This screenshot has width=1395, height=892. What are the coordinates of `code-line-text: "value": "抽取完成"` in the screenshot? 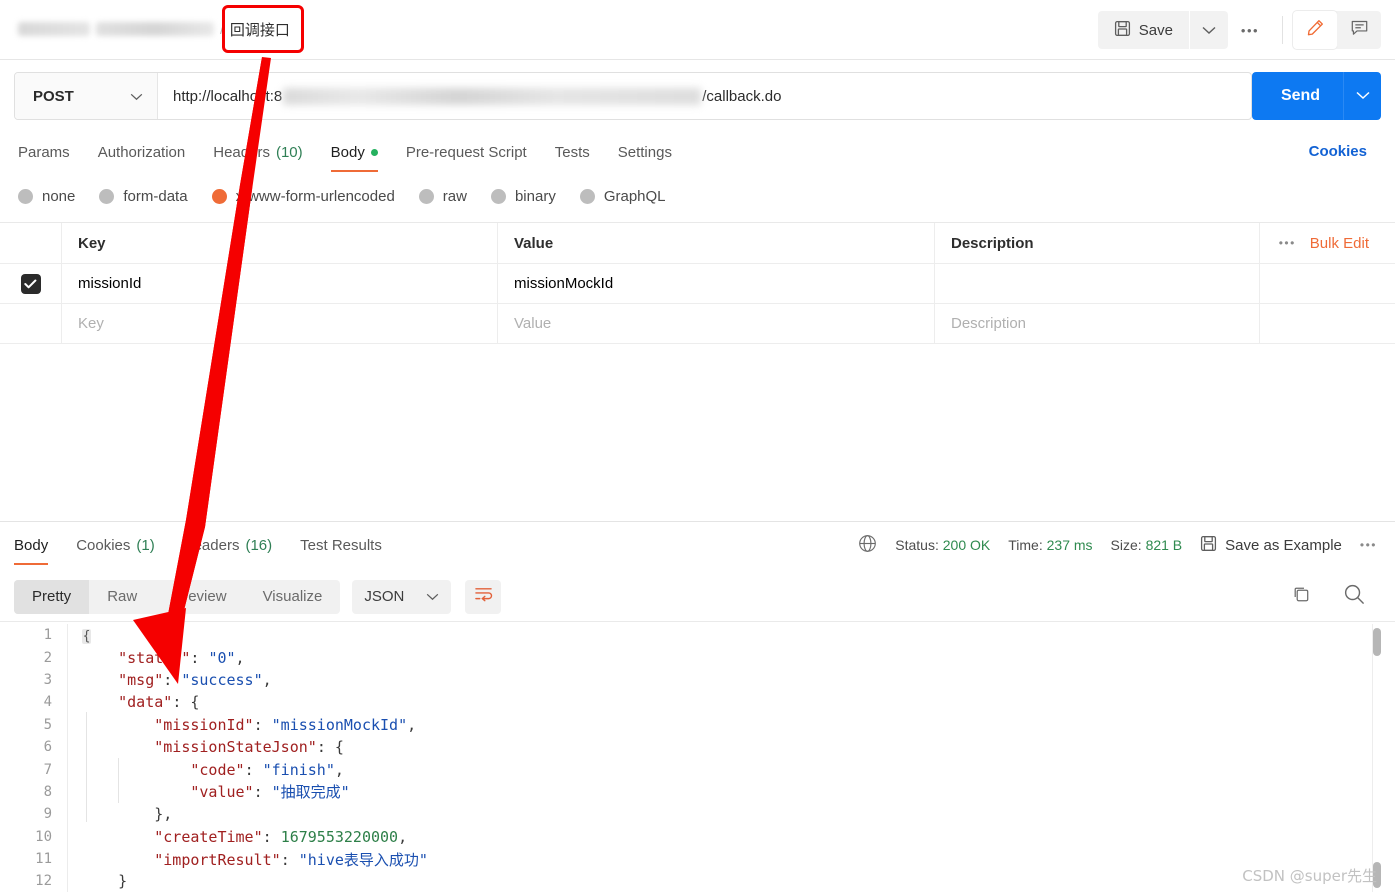 It's located at (208, 791).